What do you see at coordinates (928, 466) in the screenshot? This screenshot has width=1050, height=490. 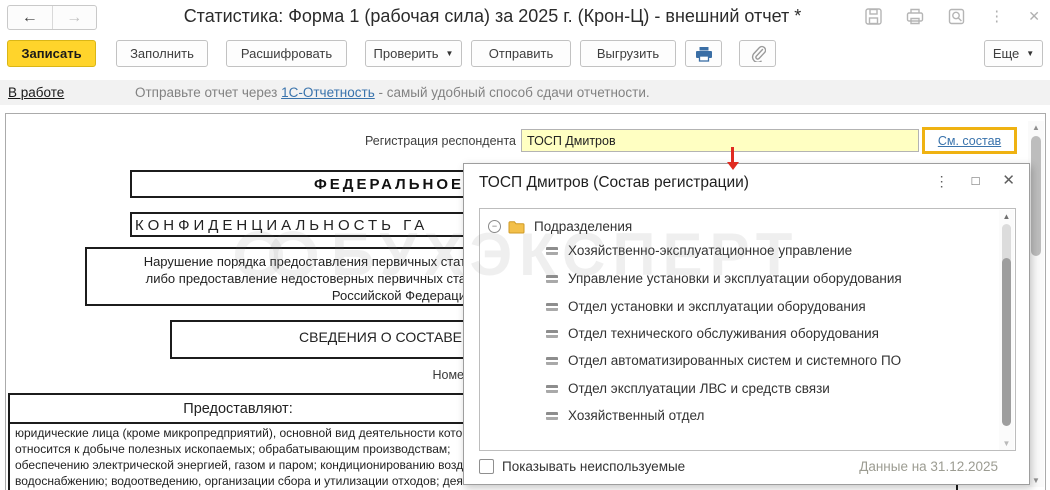 I see `data-date-label: Данные на 31.12.2025` at bounding box center [928, 466].